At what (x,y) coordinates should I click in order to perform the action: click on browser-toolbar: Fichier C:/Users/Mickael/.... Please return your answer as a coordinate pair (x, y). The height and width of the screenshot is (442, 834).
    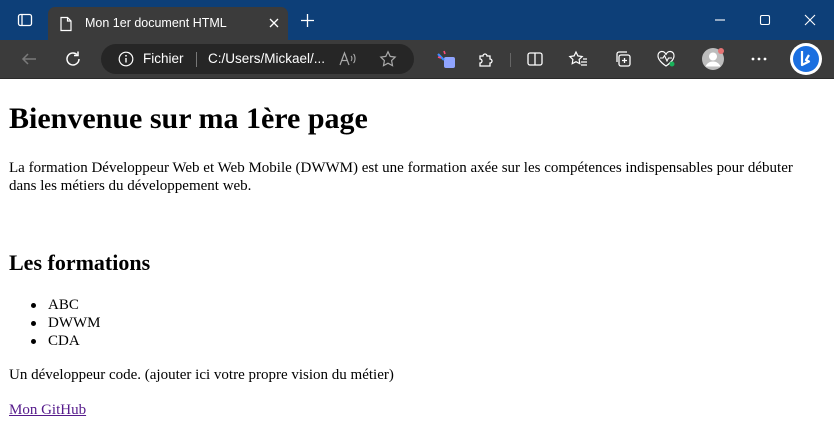
    Looking at the image, I should click on (417, 59).